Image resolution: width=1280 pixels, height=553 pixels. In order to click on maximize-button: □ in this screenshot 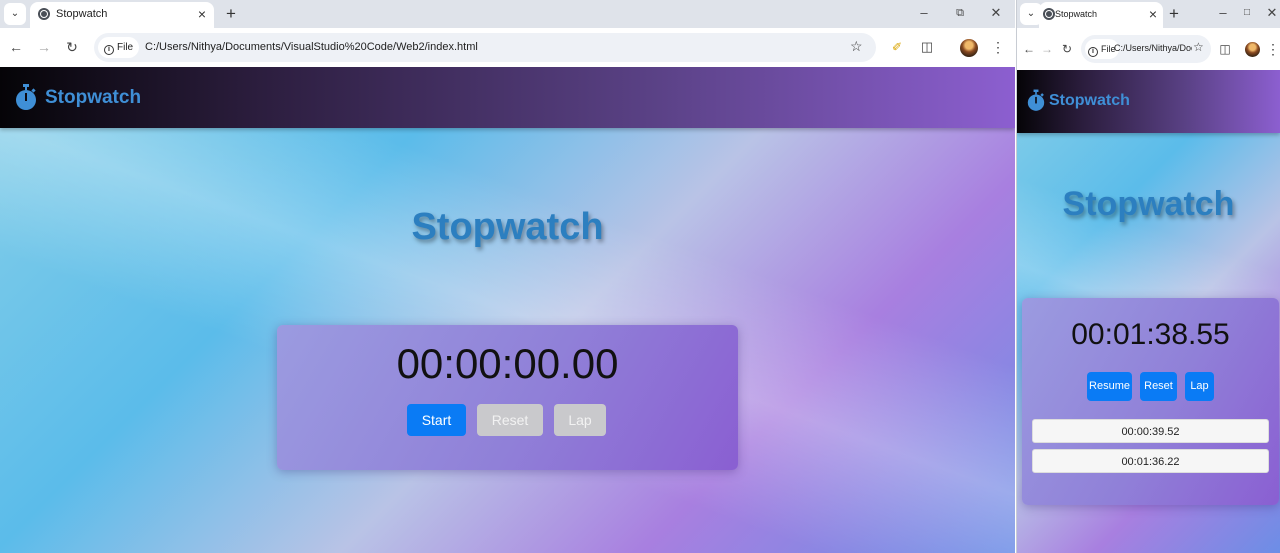, I will do `click(1247, 13)`.